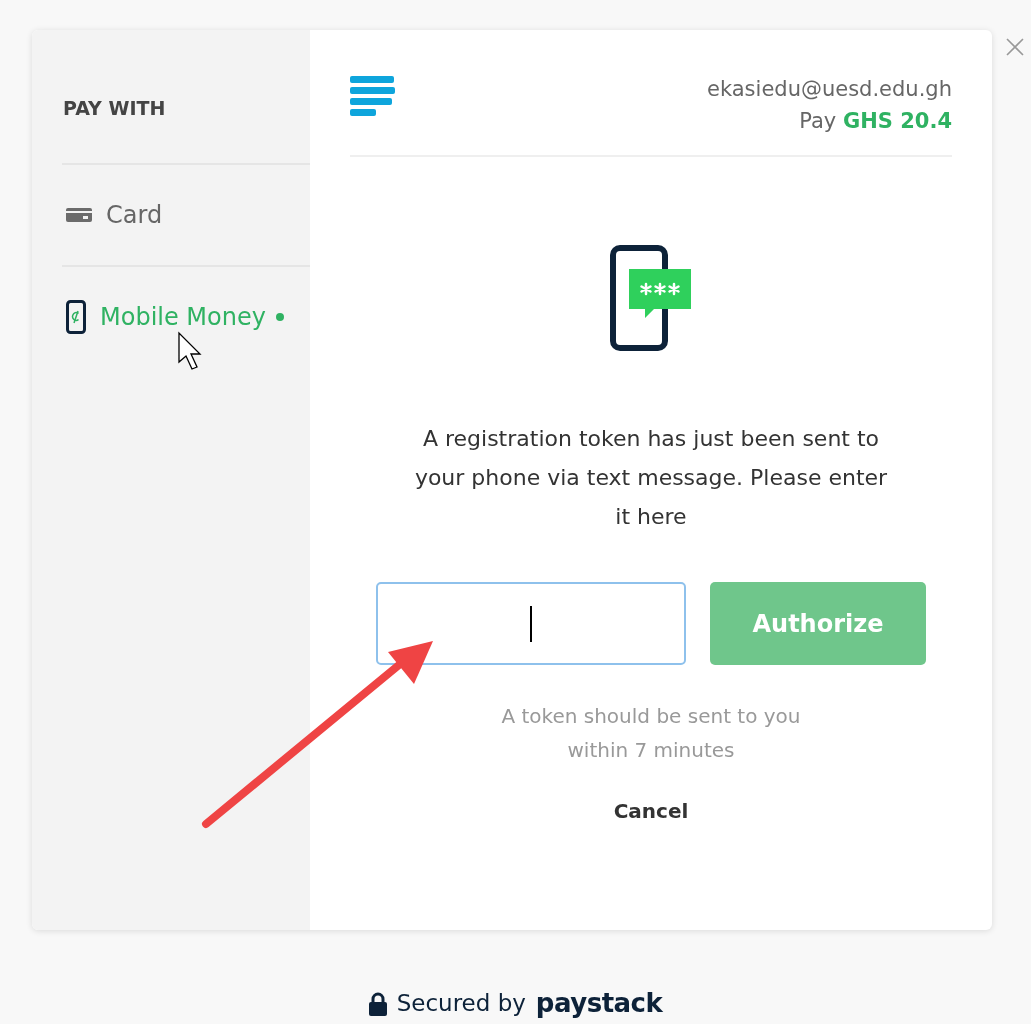 The height and width of the screenshot is (1024, 1031). I want to click on brand-text: paystack, so click(599, 1003).